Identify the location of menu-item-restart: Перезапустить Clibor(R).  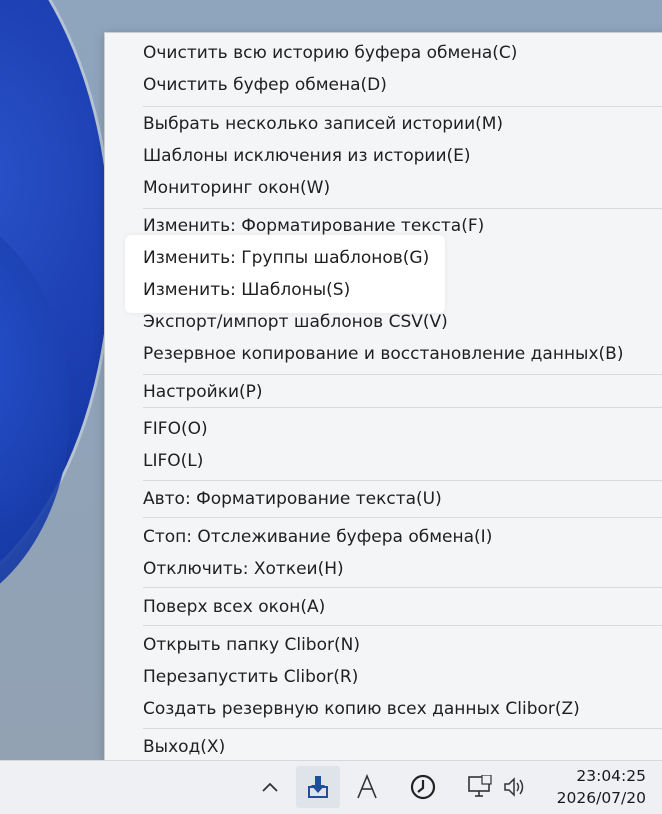
(250, 677).